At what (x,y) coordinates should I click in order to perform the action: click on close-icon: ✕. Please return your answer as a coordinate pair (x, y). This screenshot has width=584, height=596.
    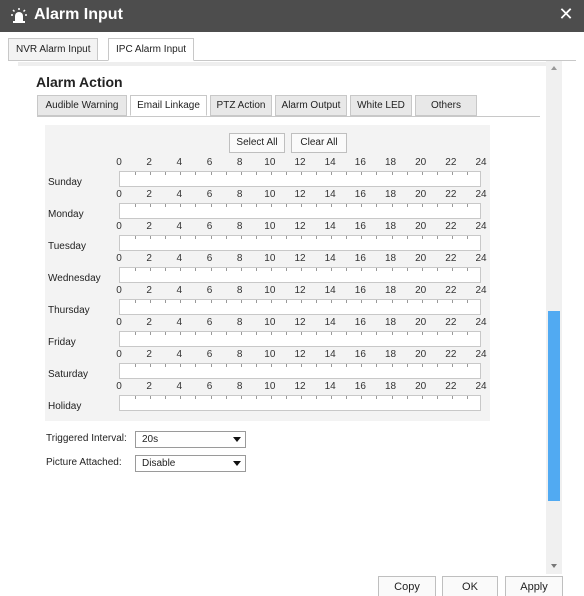
    Looking at the image, I should click on (566, 15).